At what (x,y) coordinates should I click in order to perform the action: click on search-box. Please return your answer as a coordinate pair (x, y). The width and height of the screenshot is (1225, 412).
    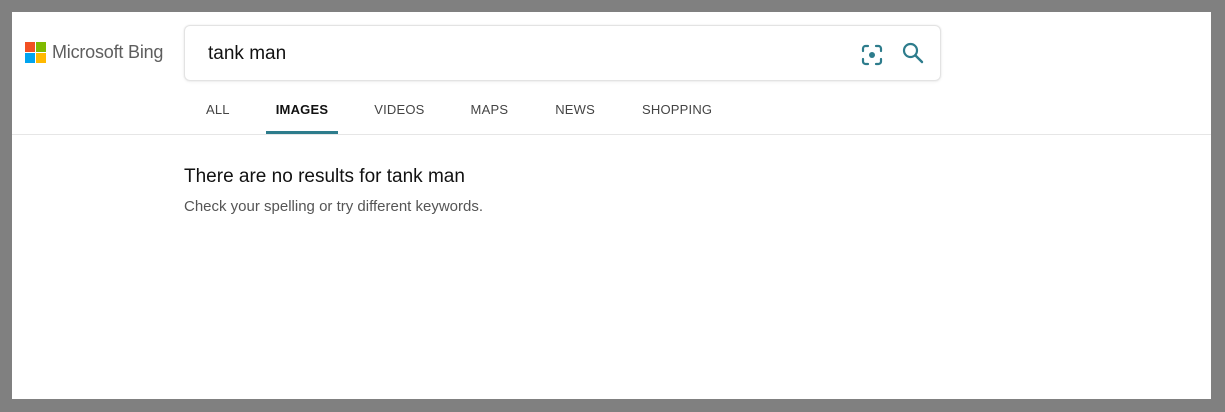
    Looking at the image, I should click on (562, 53).